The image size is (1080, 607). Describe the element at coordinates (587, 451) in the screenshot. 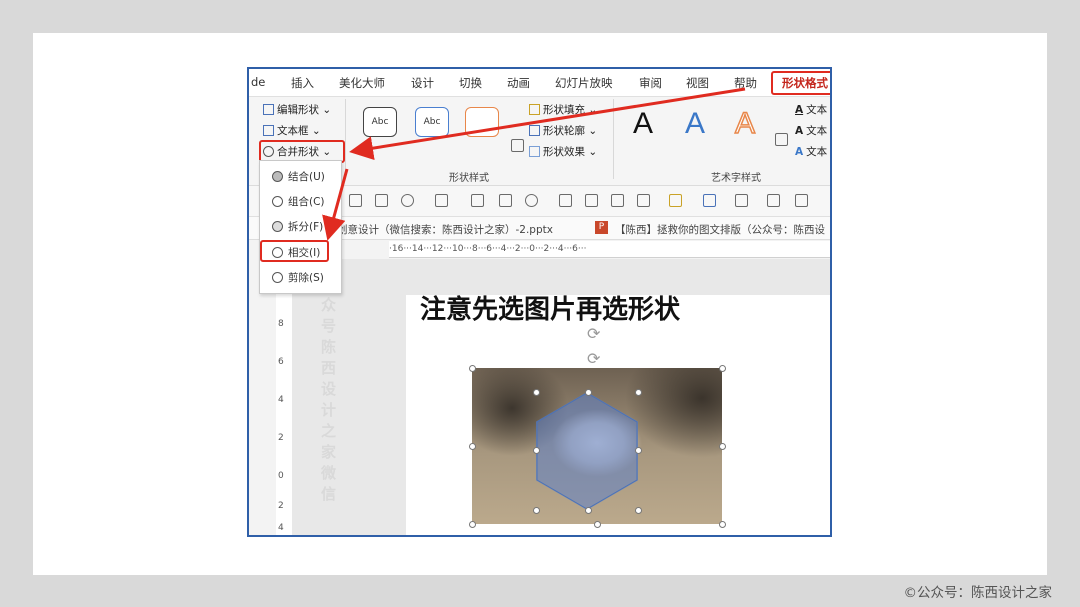

I see `hexagon-outline` at that location.